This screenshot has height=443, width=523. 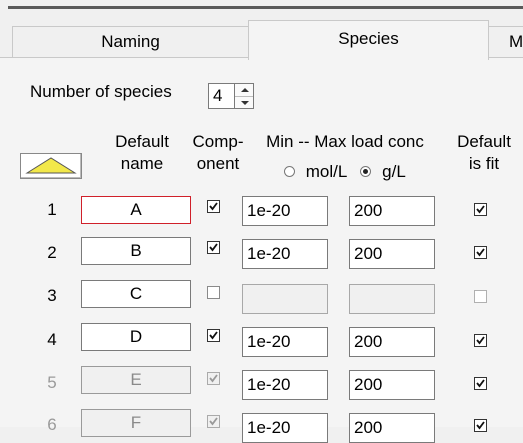 I want to click on default-fit-header-line2: is fit, so click(x=484, y=163).